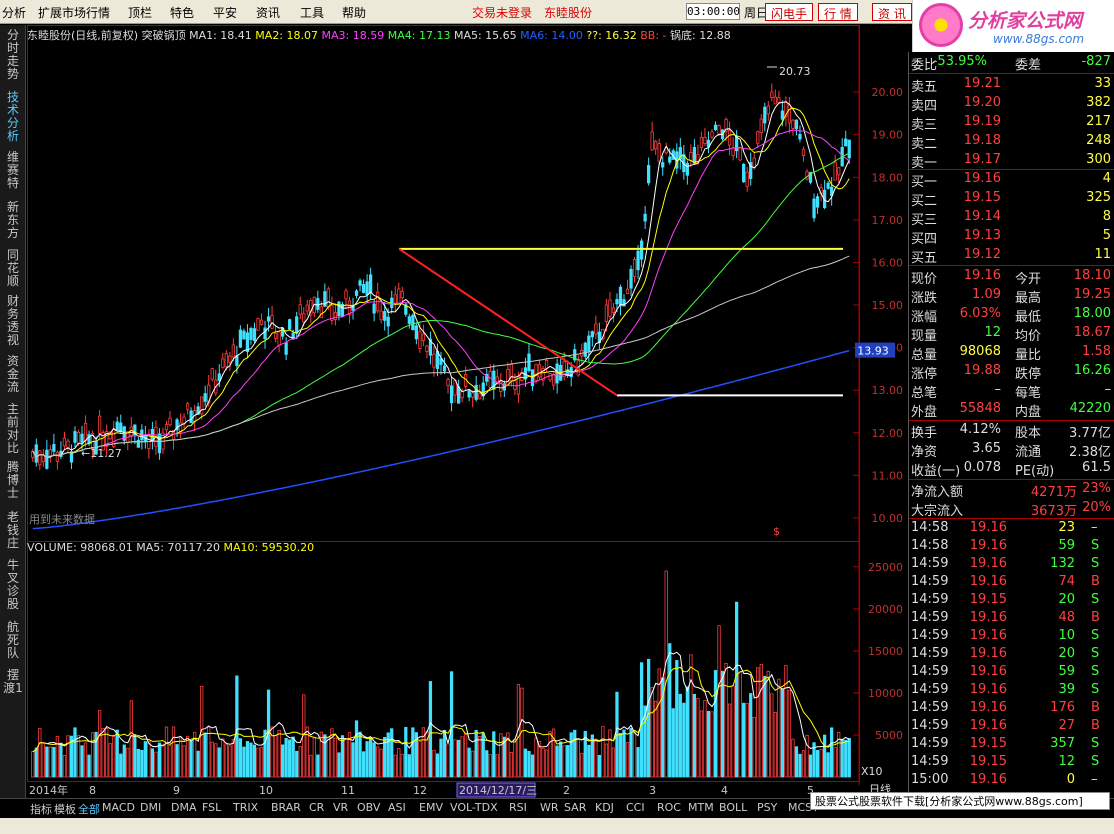 This screenshot has width=1114, height=834. Describe the element at coordinates (118, 807) in the screenshot. I see `indicator-tab: MACD` at that location.